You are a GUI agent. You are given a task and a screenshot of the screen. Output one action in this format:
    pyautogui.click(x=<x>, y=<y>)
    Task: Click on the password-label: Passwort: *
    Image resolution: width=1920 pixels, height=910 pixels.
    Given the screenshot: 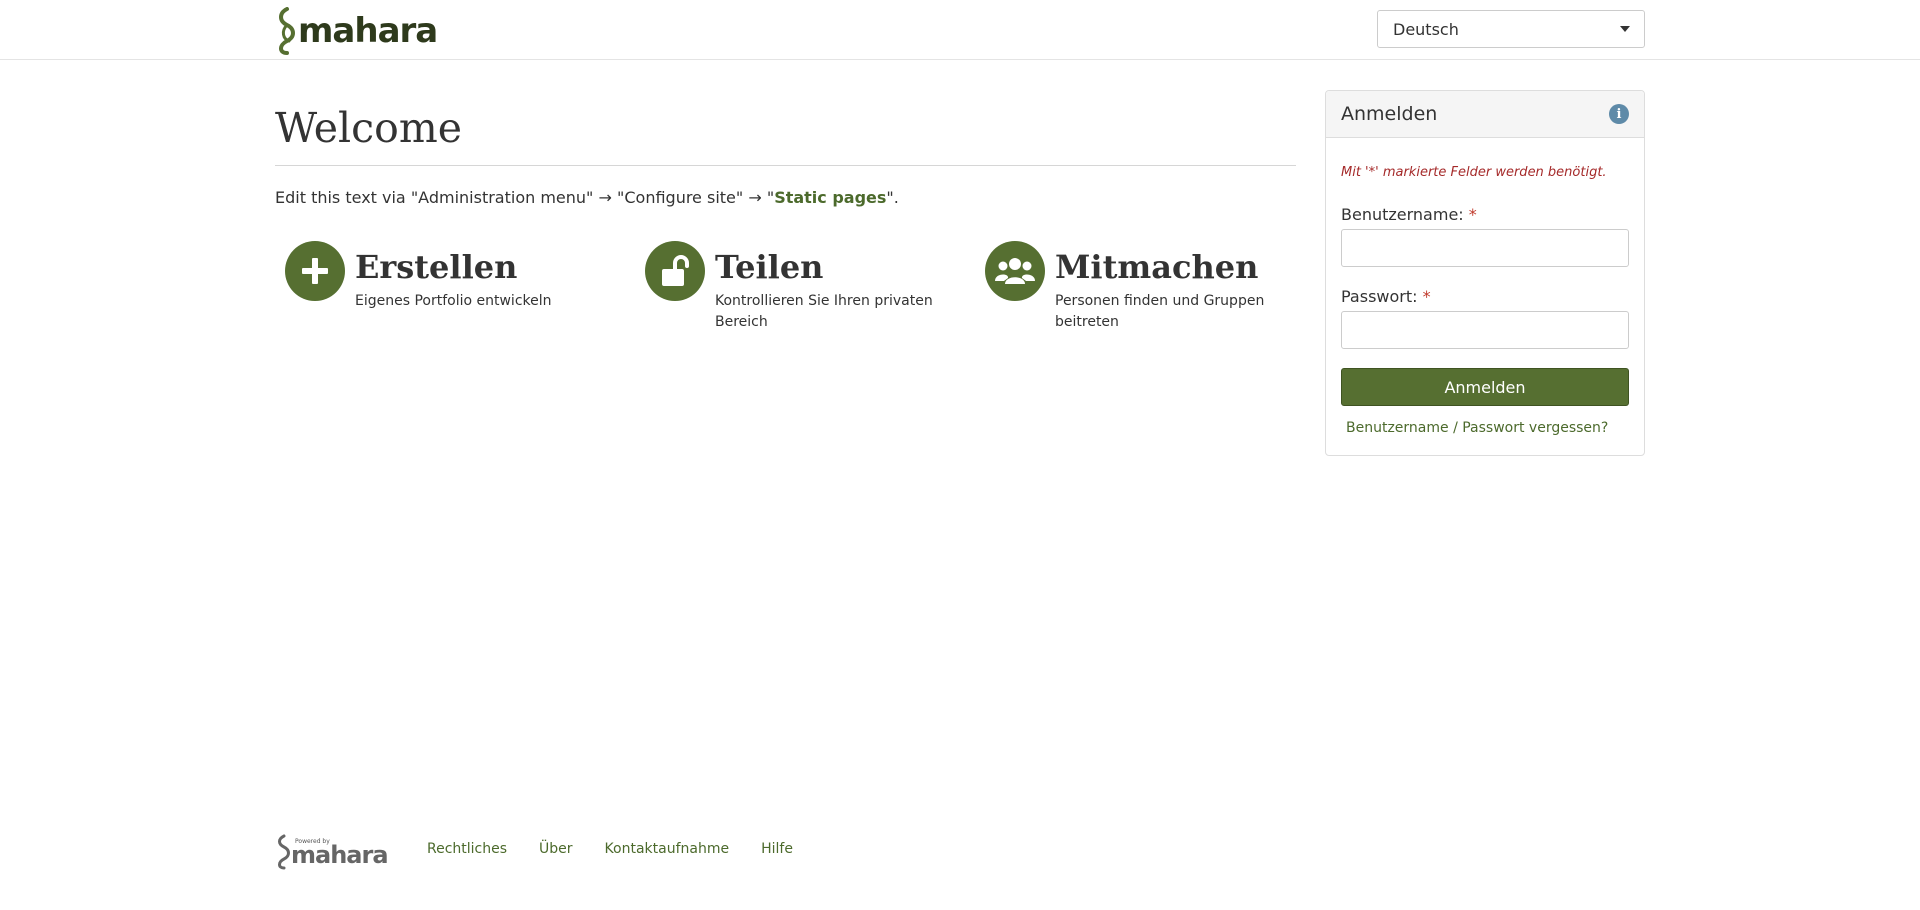 What is the action you would take?
    pyautogui.click(x=1386, y=296)
    